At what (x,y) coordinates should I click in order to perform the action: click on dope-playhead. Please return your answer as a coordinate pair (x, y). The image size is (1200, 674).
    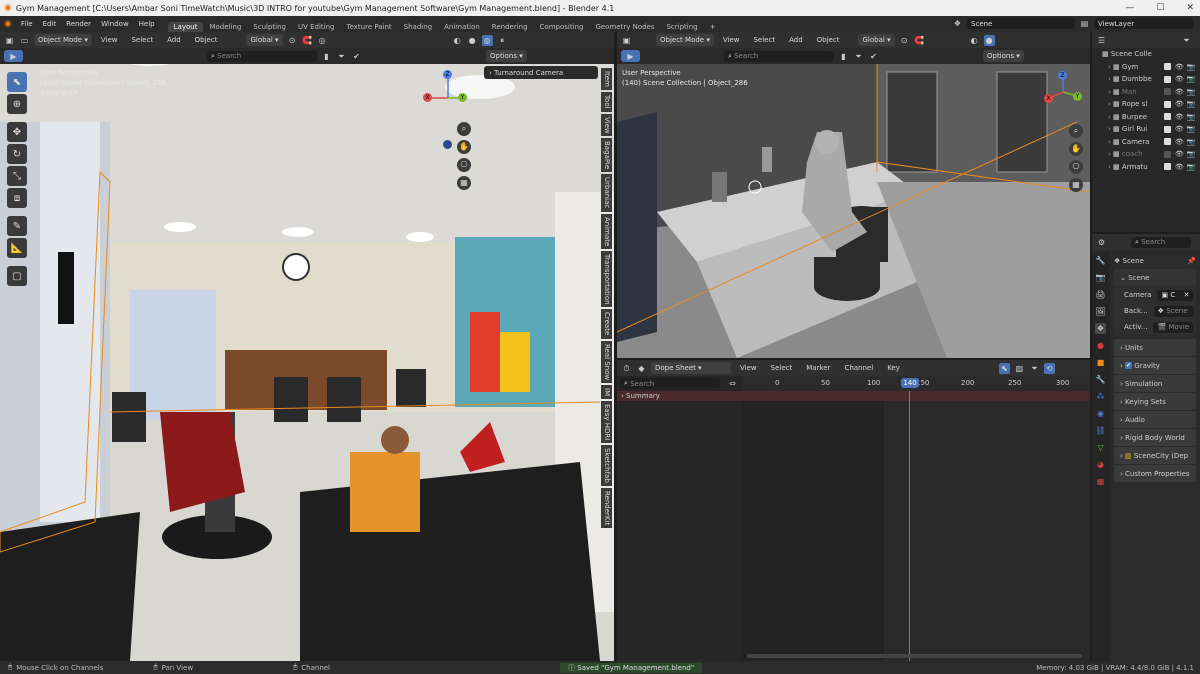
    Looking at the image, I should click on (909, 526).